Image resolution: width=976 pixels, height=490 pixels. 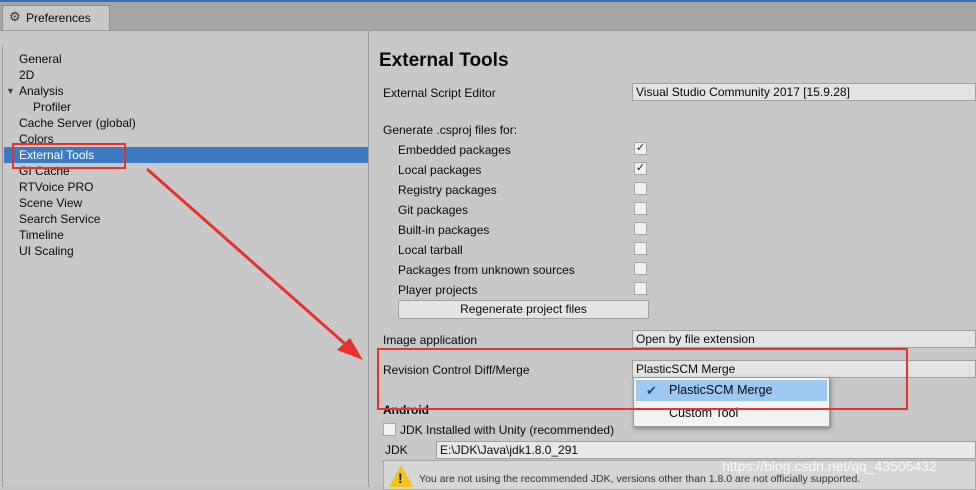 What do you see at coordinates (254, 263) in the screenshot?
I see `annotation-arrow` at bounding box center [254, 263].